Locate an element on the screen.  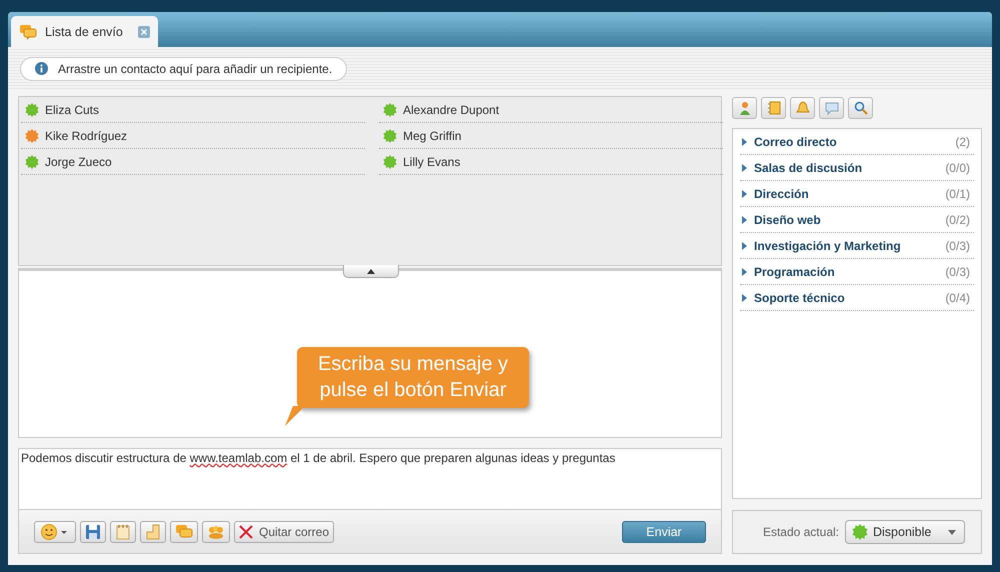
contact-item: Jorge Zueco is located at coordinates (193, 162).